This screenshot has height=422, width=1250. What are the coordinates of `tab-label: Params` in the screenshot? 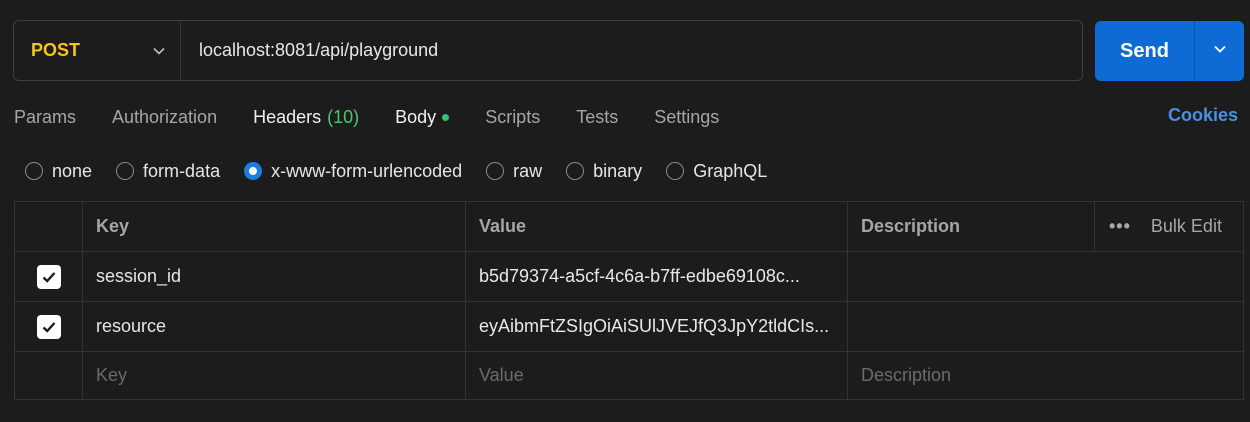 It's located at (45, 116).